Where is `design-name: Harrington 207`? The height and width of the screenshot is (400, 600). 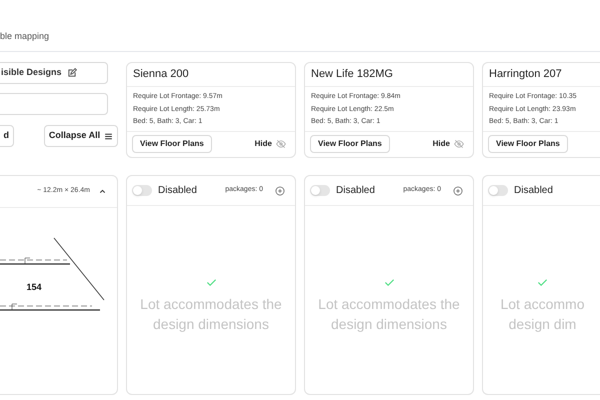
design-name: Harrington 207 is located at coordinates (525, 74).